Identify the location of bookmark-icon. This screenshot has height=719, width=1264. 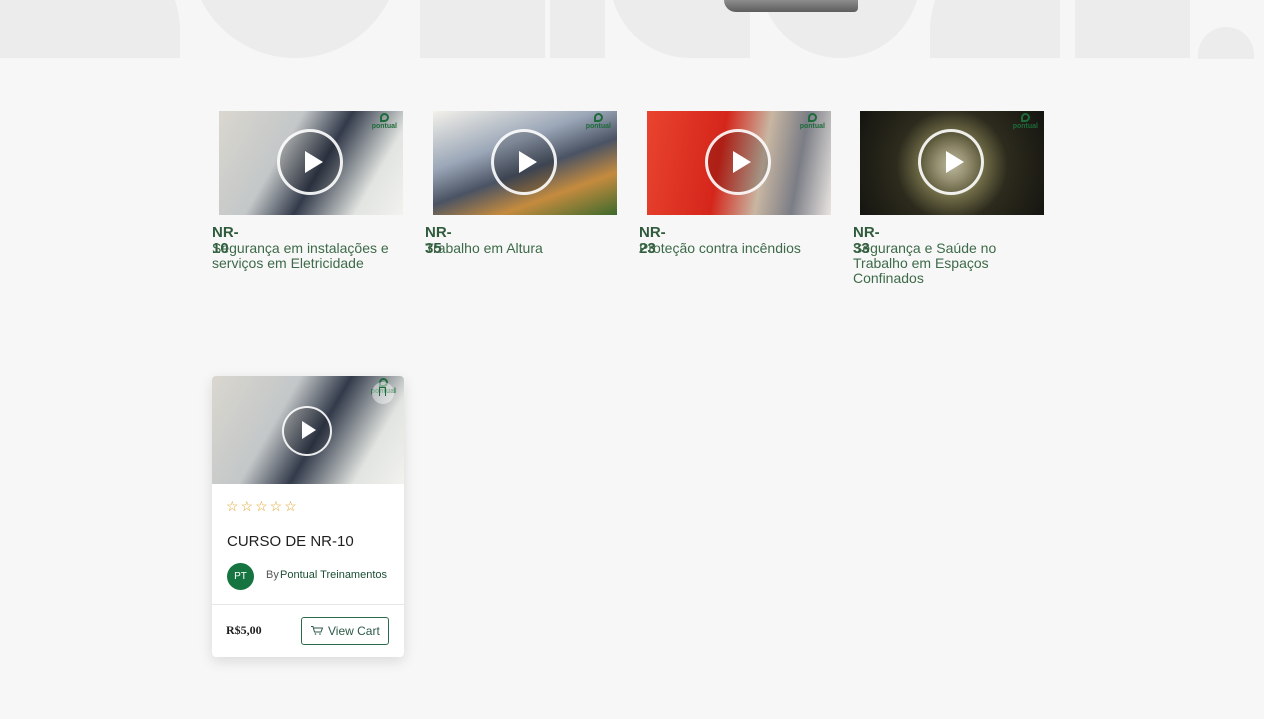
(383, 393).